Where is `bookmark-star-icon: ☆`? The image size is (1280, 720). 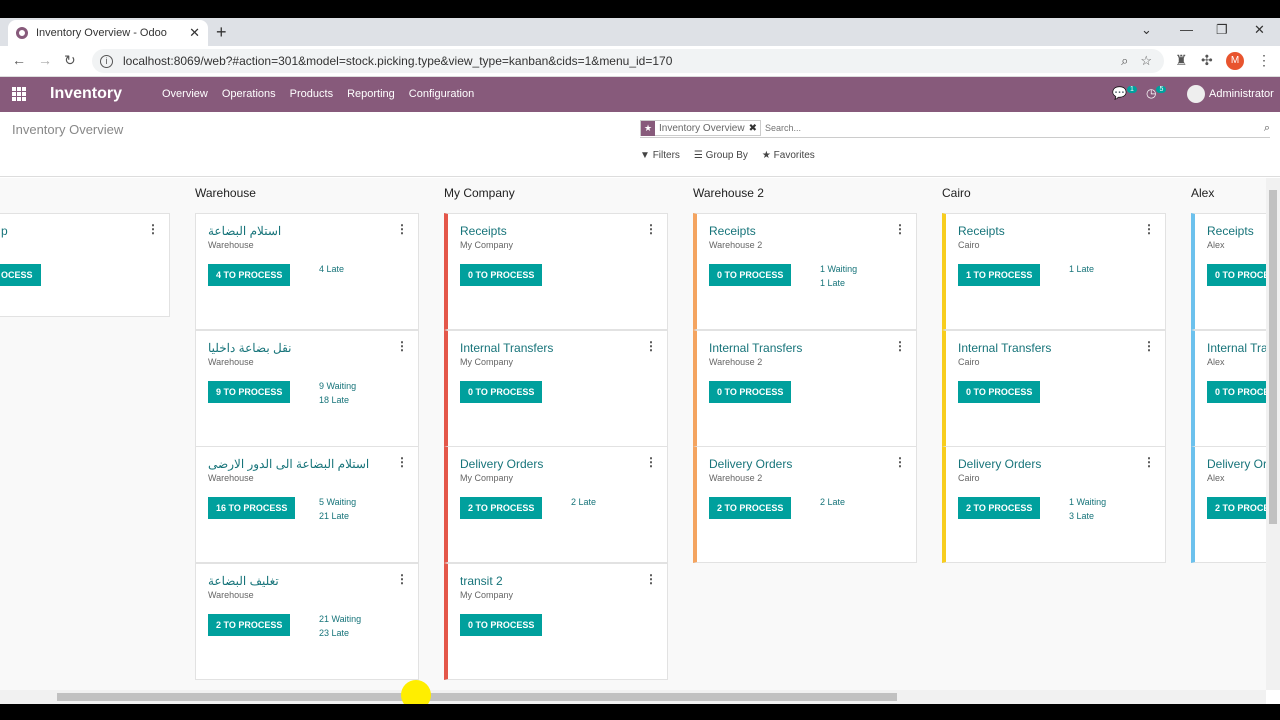
bookmark-star-icon: ☆ is located at coordinates (1146, 61).